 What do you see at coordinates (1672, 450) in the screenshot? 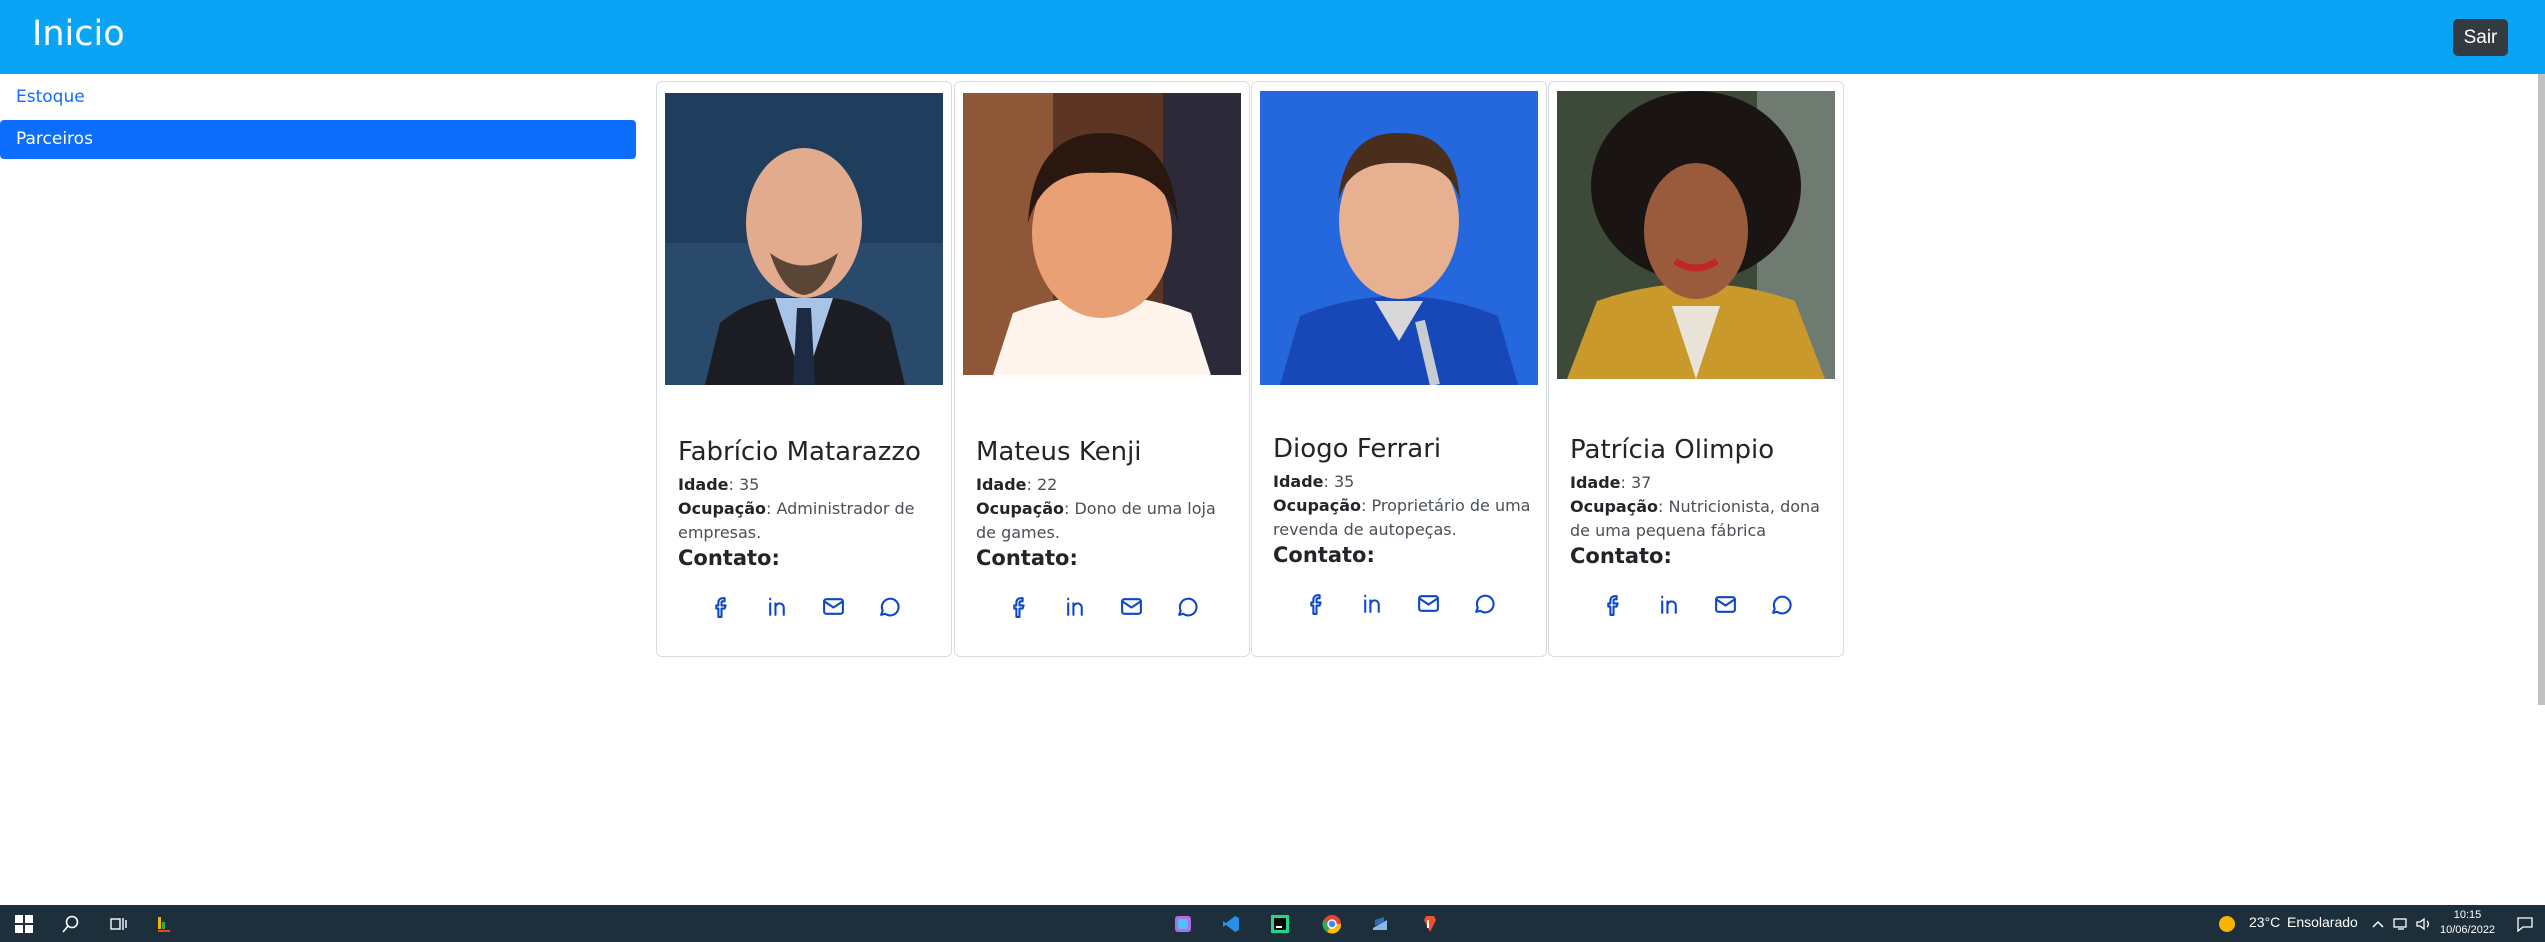
I see `partner-name: Patrícia Olimpio` at bounding box center [1672, 450].